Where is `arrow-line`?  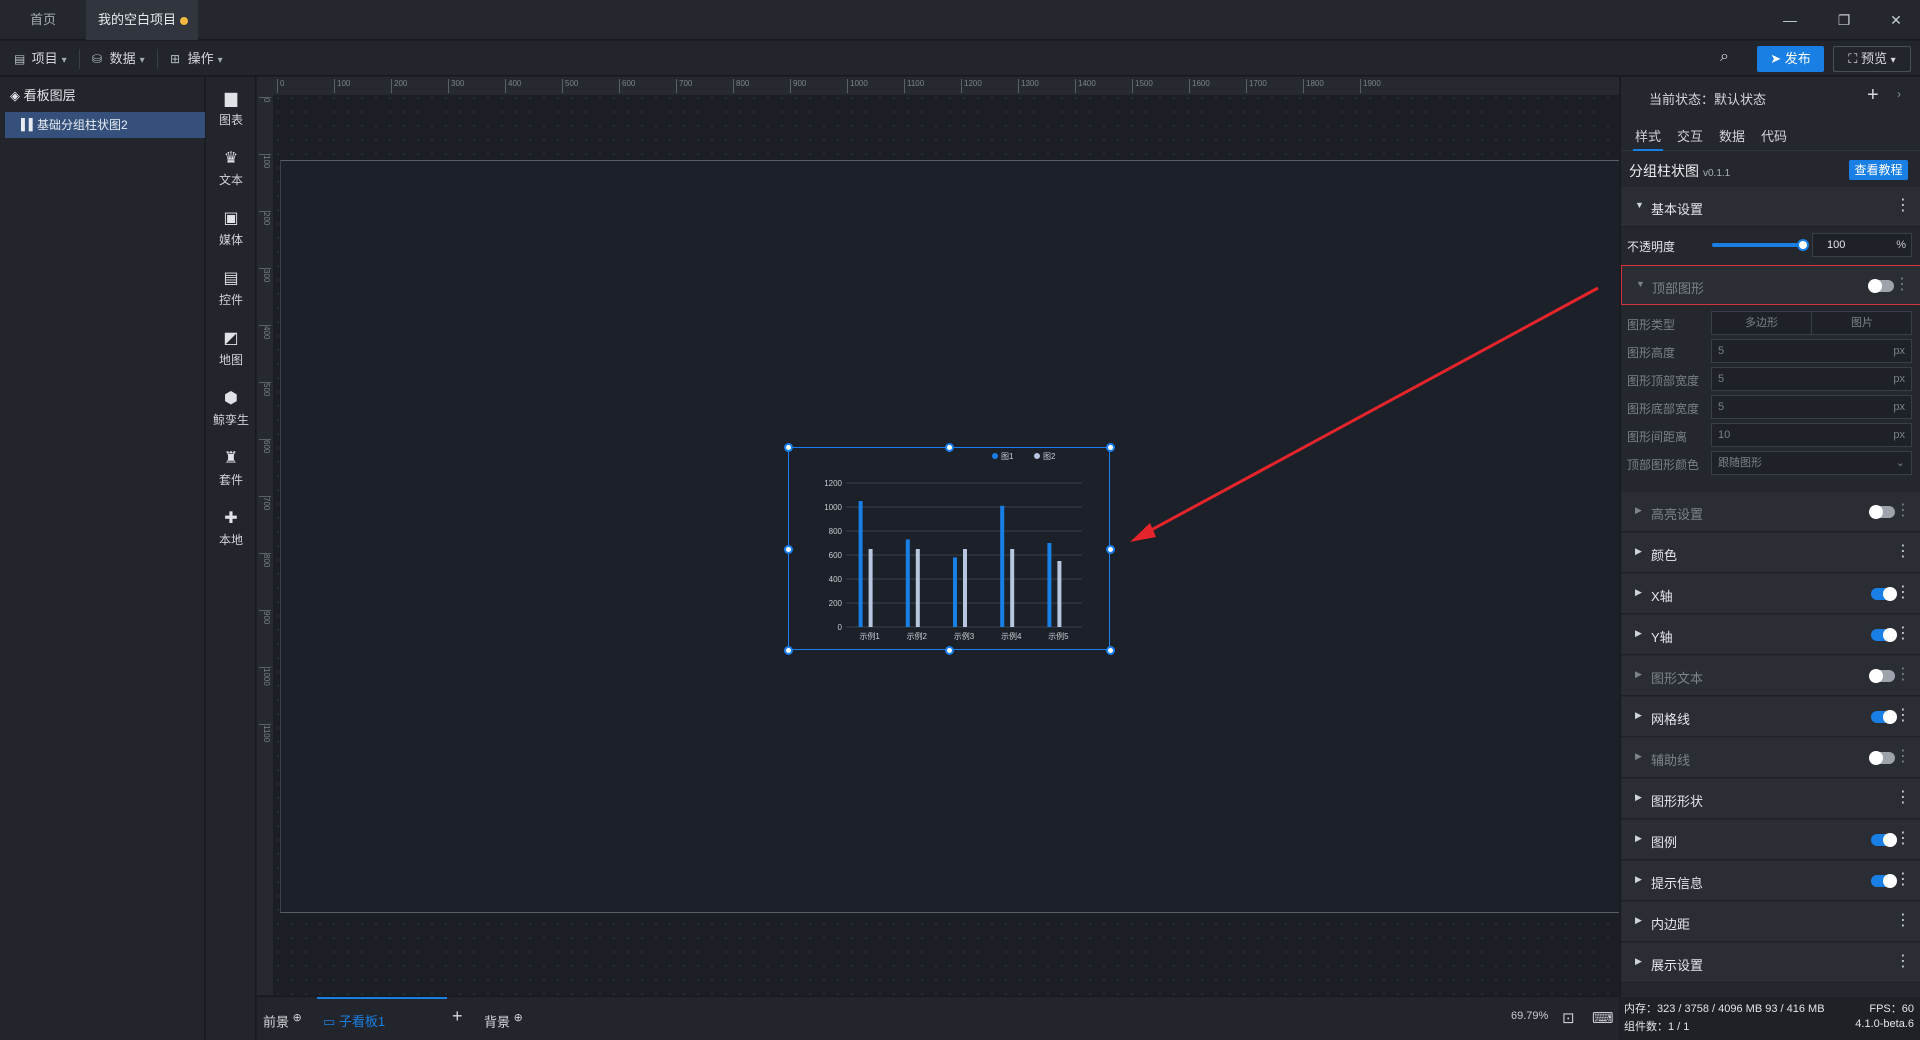
arrow-line is located at coordinates (1370, 411).